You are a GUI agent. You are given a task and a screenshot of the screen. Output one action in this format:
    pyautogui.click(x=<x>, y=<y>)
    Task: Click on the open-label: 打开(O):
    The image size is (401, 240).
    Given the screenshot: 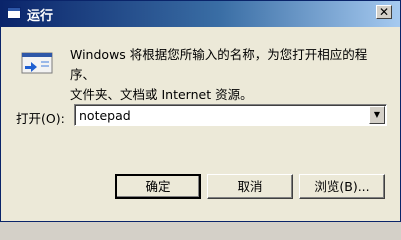 What is the action you would take?
    pyautogui.click(x=40, y=118)
    